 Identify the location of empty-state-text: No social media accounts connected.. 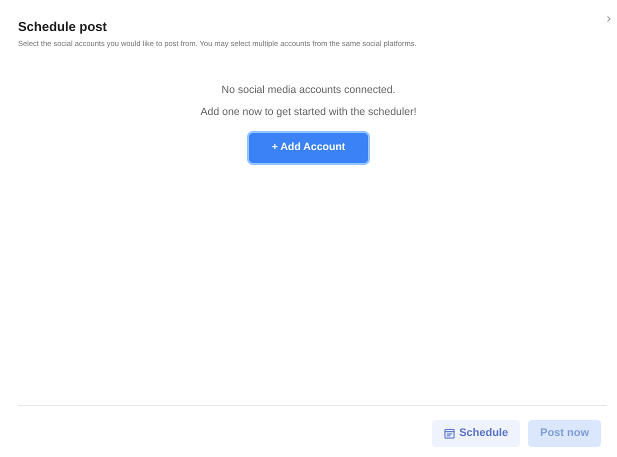
(309, 90).